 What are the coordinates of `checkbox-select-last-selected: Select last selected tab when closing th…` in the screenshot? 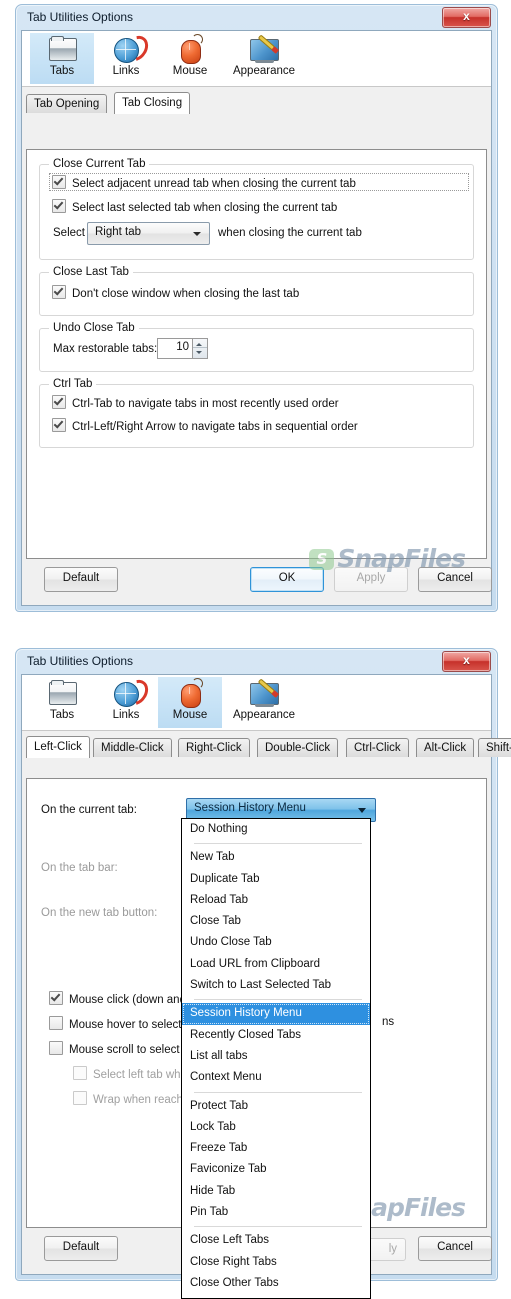 It's located at (194, 206).